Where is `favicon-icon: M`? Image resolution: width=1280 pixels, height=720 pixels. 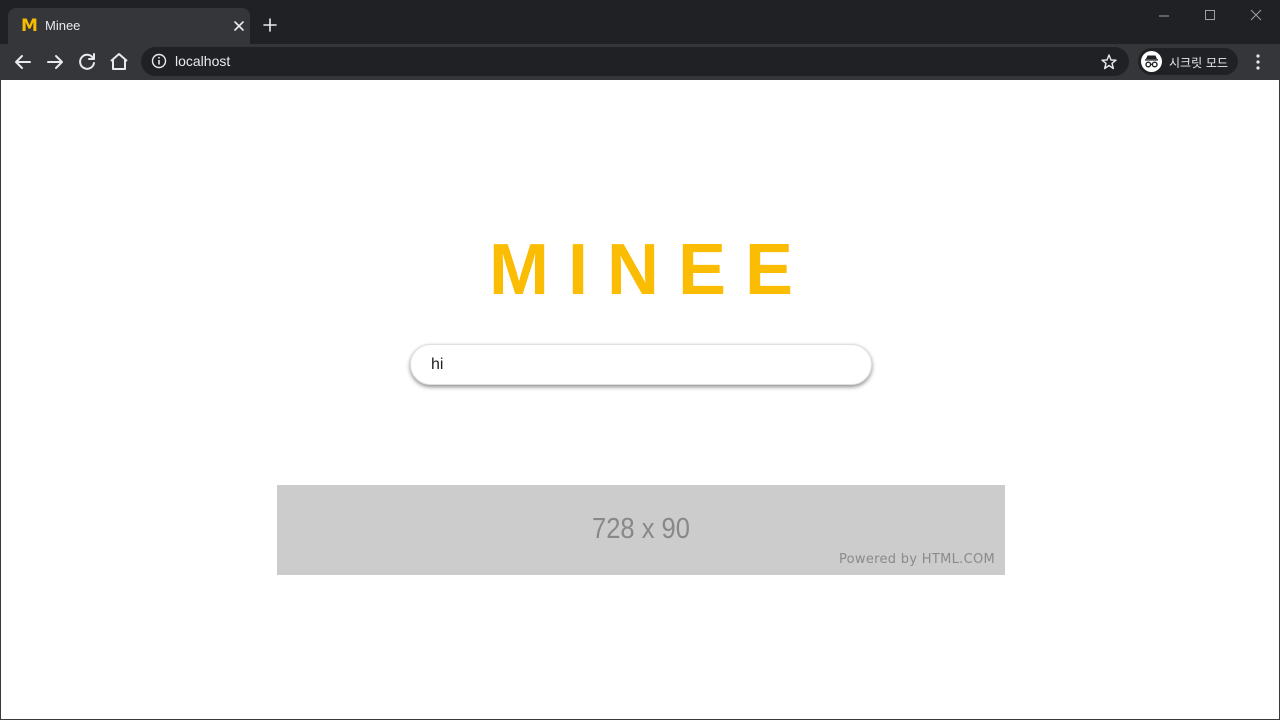 favicon-icon: M is located at coordinates (29, 26).